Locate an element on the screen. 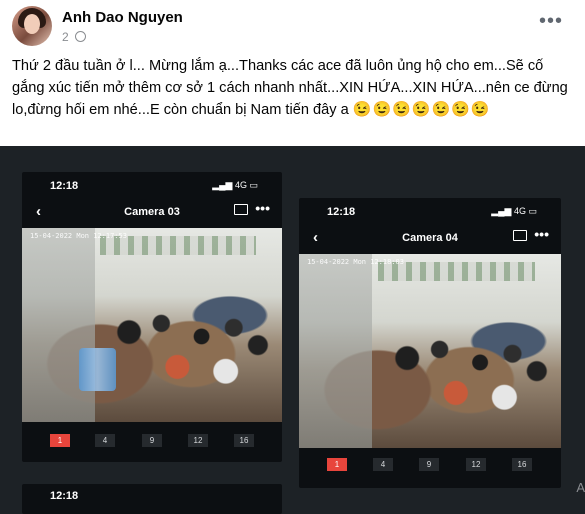 Image resolution: width=585 pixels, height=514 pixels. globe-icon is located at coordinates (81, 36).